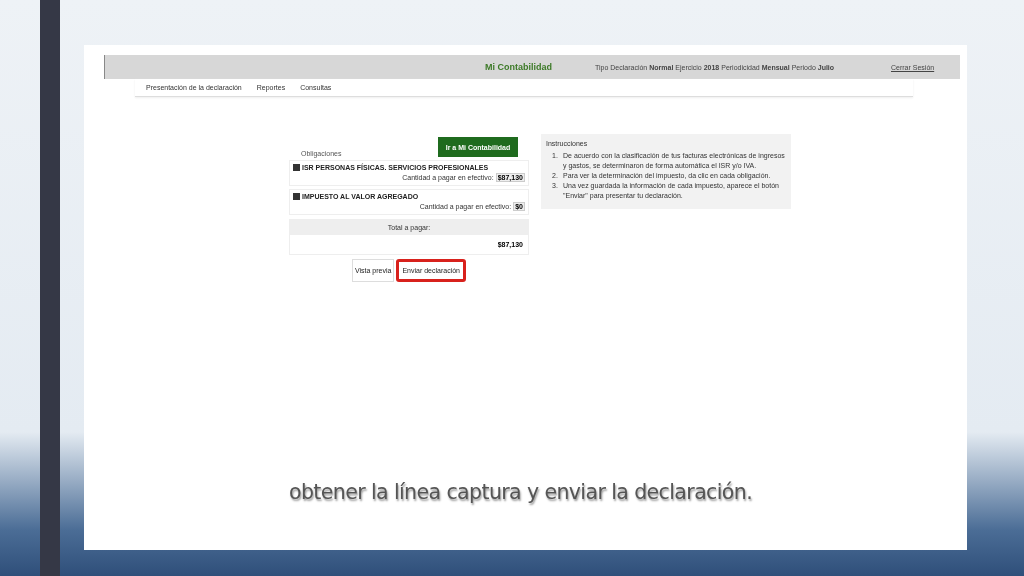 The image size is (1024, 576). Describe the element at coordinates (519, 67) in the screenshot. I see `page-title: Mi Contabilidad` at that location.